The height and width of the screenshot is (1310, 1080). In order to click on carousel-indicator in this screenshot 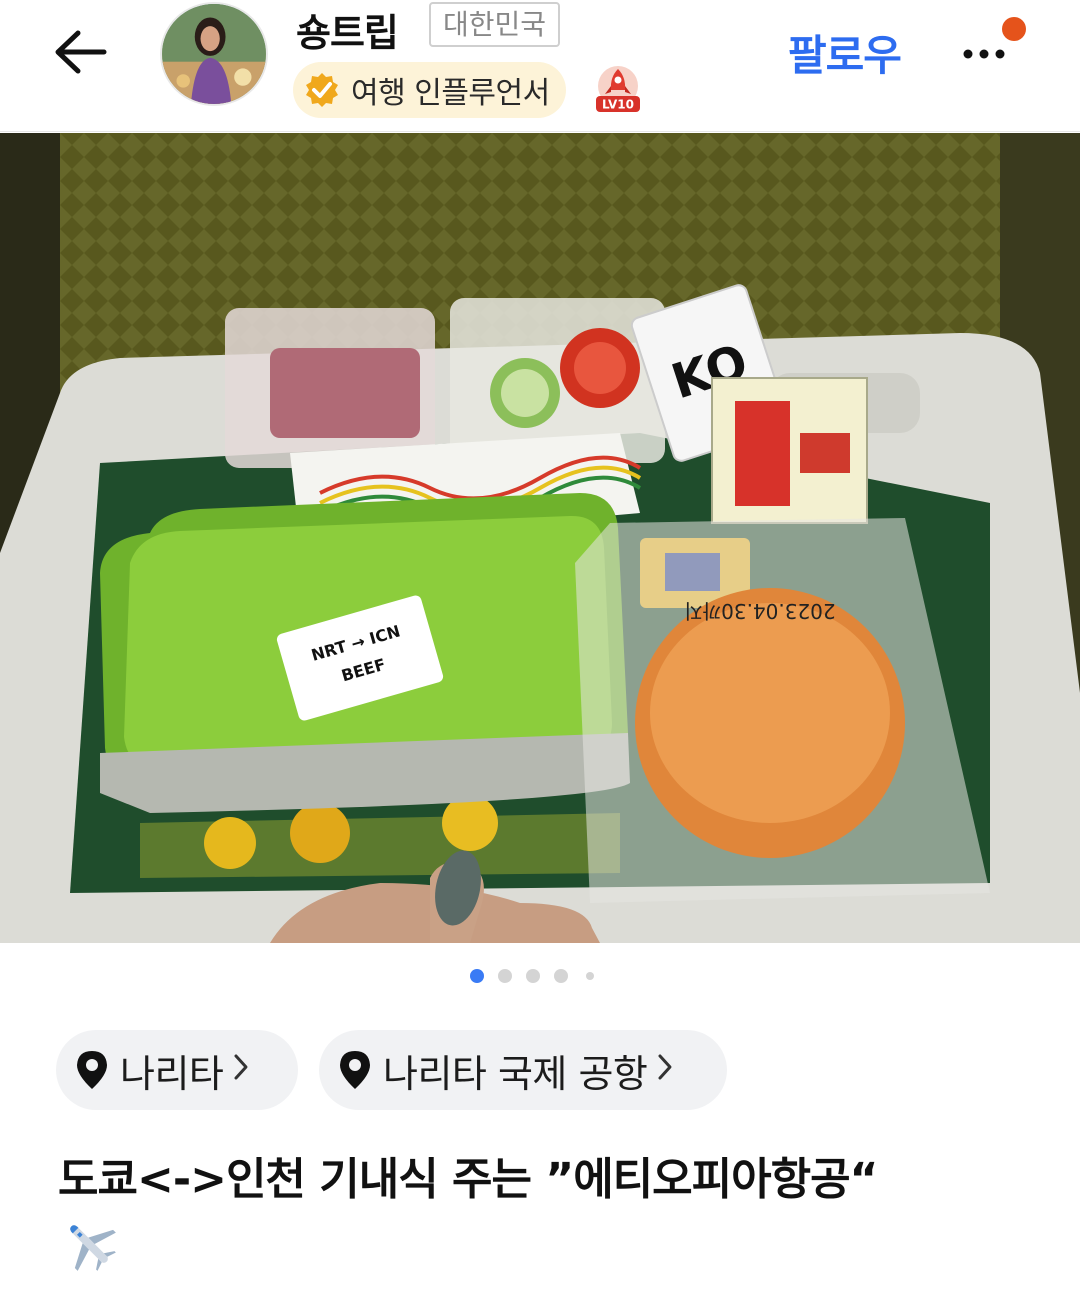, I will do `click(540, 976)`.